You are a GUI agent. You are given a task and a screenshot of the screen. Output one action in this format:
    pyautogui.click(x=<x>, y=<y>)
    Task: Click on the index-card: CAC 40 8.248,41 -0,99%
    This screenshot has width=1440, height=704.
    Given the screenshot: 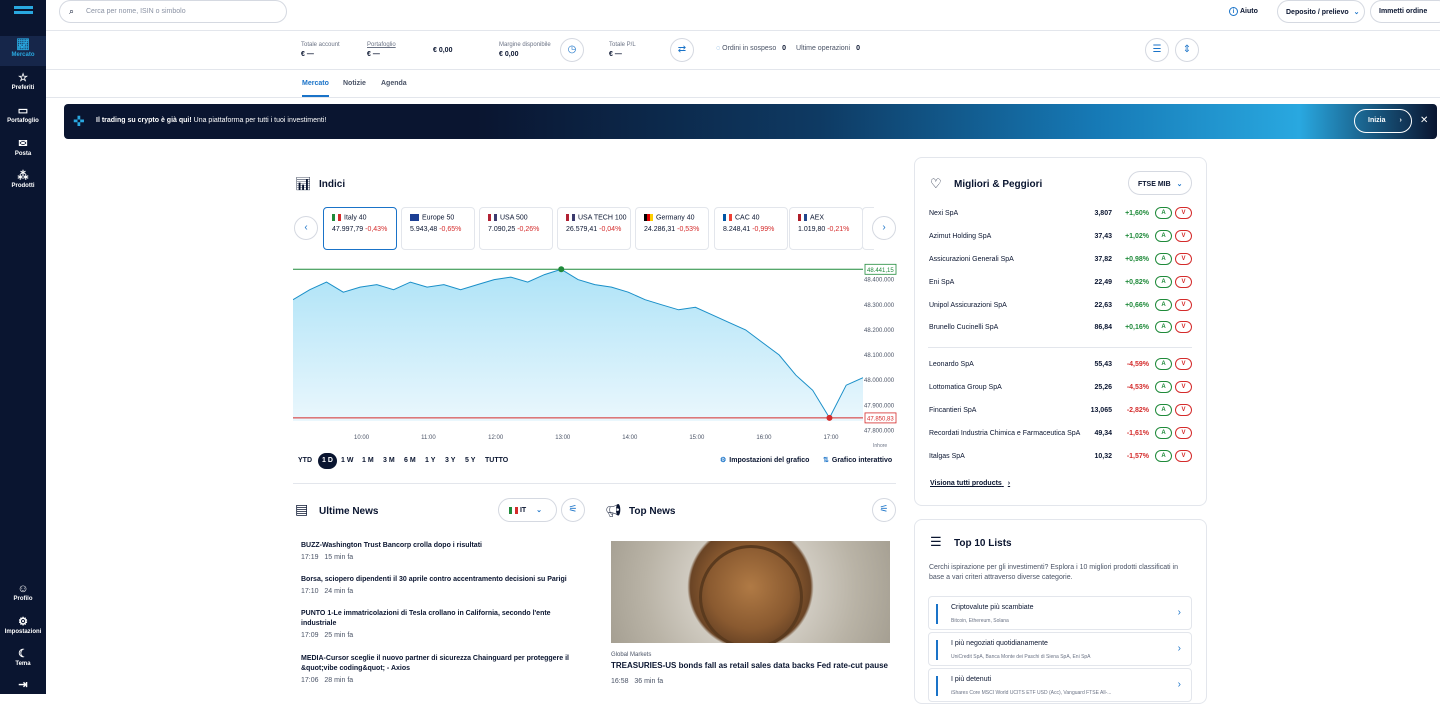 What is the action you would take?
    pyautogui.click(x=751, y=228)
    